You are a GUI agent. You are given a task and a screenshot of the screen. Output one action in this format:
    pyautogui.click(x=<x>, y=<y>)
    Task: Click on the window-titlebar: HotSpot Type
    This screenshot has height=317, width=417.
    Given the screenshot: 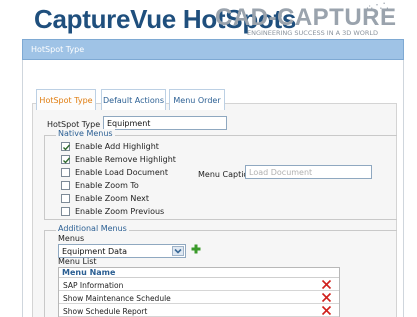 What is the action you would take?
    pyautogui.click(x=213, y=49)
    